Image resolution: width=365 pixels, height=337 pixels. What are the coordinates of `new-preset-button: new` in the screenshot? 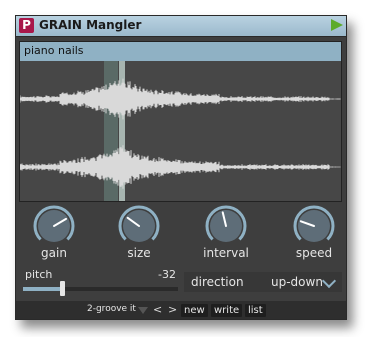 It's located at (194, 310).